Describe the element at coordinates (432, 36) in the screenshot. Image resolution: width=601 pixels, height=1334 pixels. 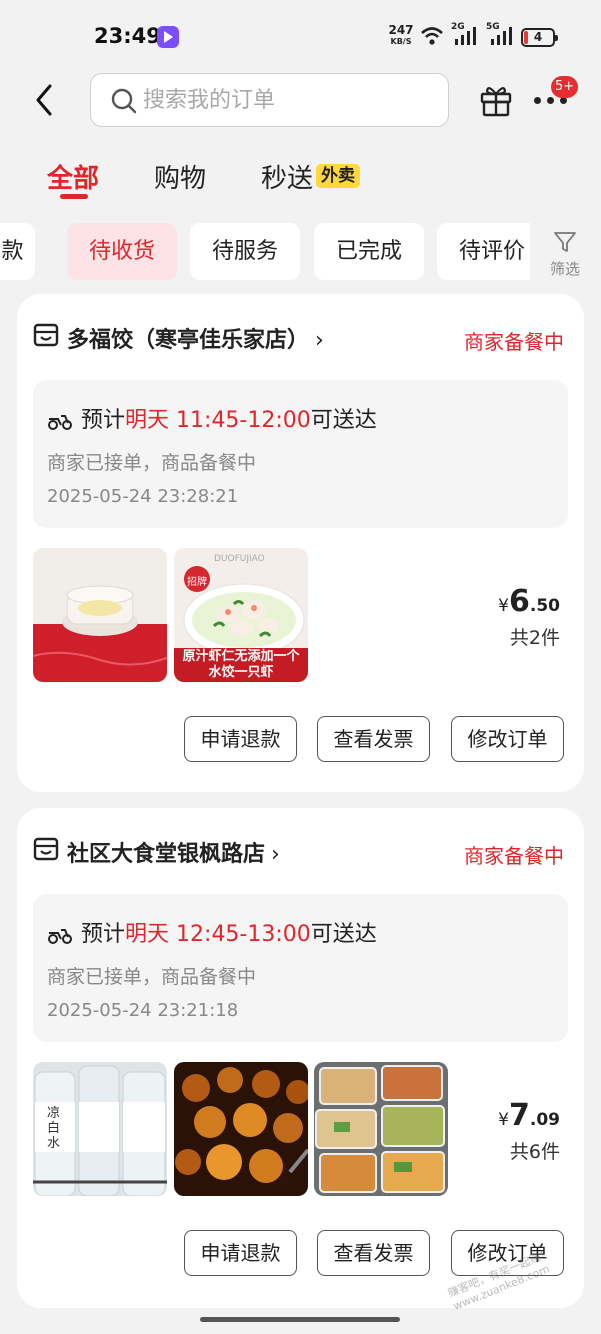
I see `wifi-icon` at that location.